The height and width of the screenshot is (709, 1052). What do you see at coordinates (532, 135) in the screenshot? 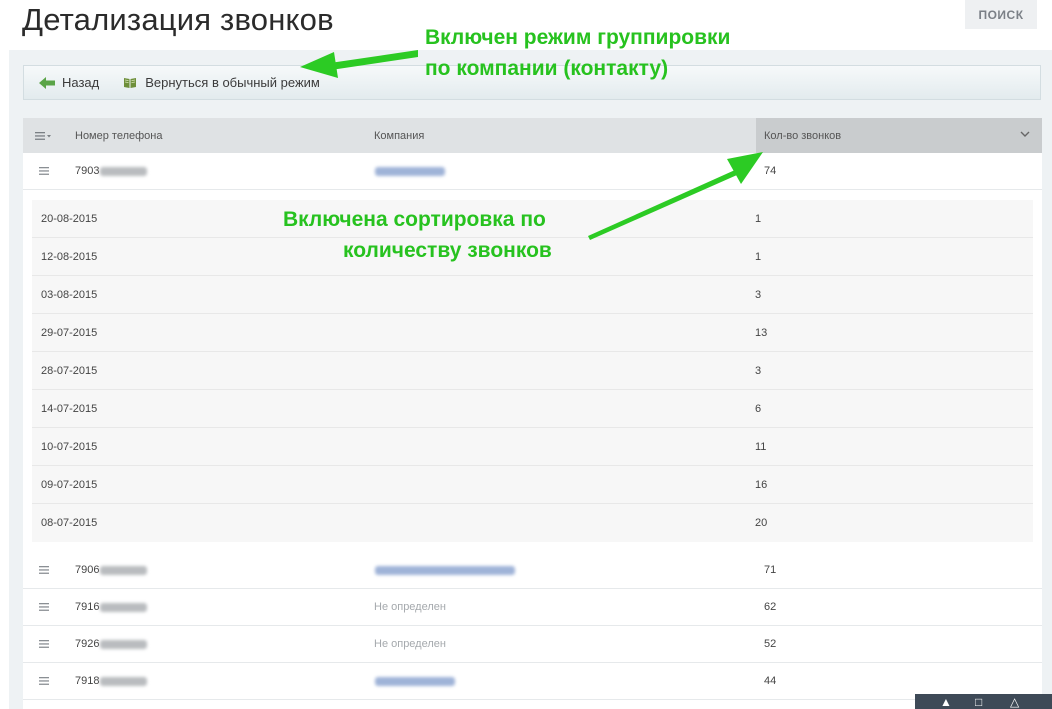
I see `table-header: Номер телефона Компания Кол-во звонков` at bounding box center [532, 135].